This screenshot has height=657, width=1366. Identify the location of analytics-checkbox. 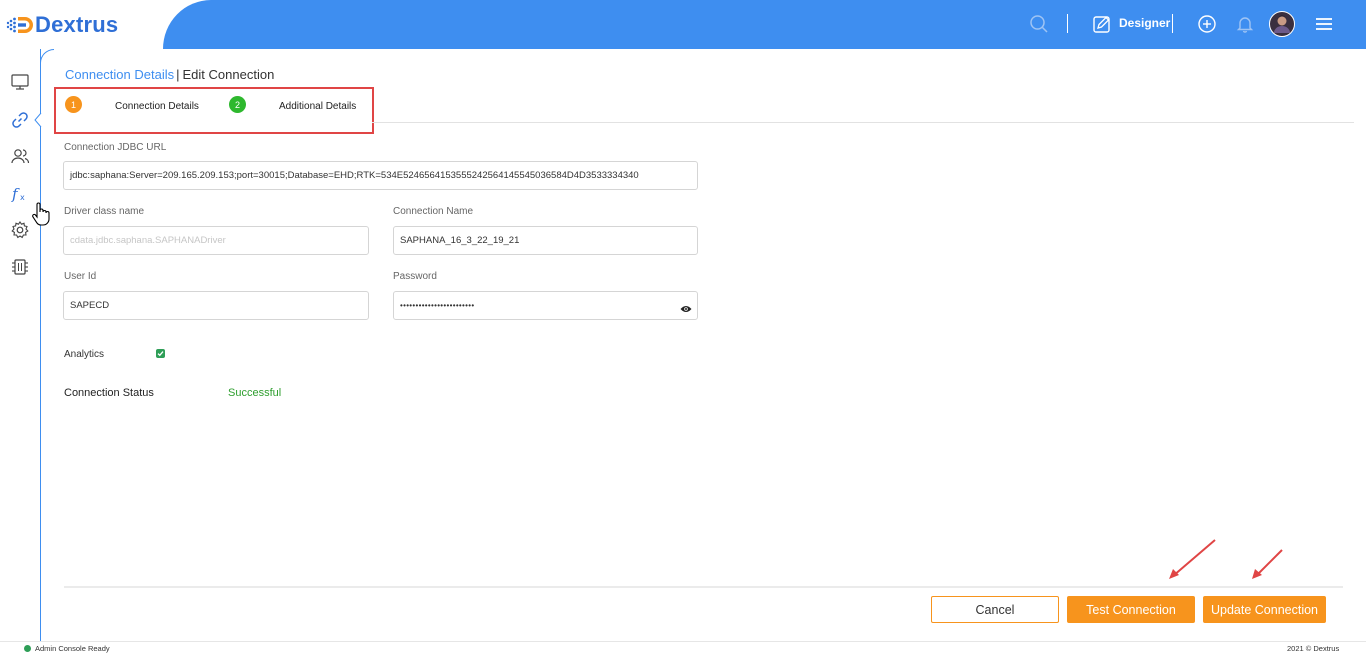
(160, 353).